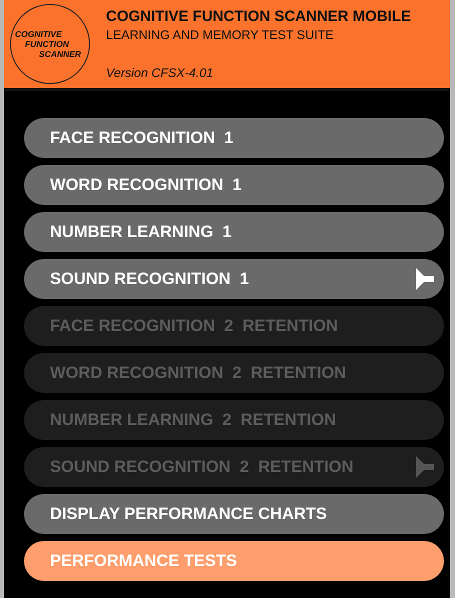  I want to click on menu-button: FACE RECOGNITION 1, so click(234, 138).